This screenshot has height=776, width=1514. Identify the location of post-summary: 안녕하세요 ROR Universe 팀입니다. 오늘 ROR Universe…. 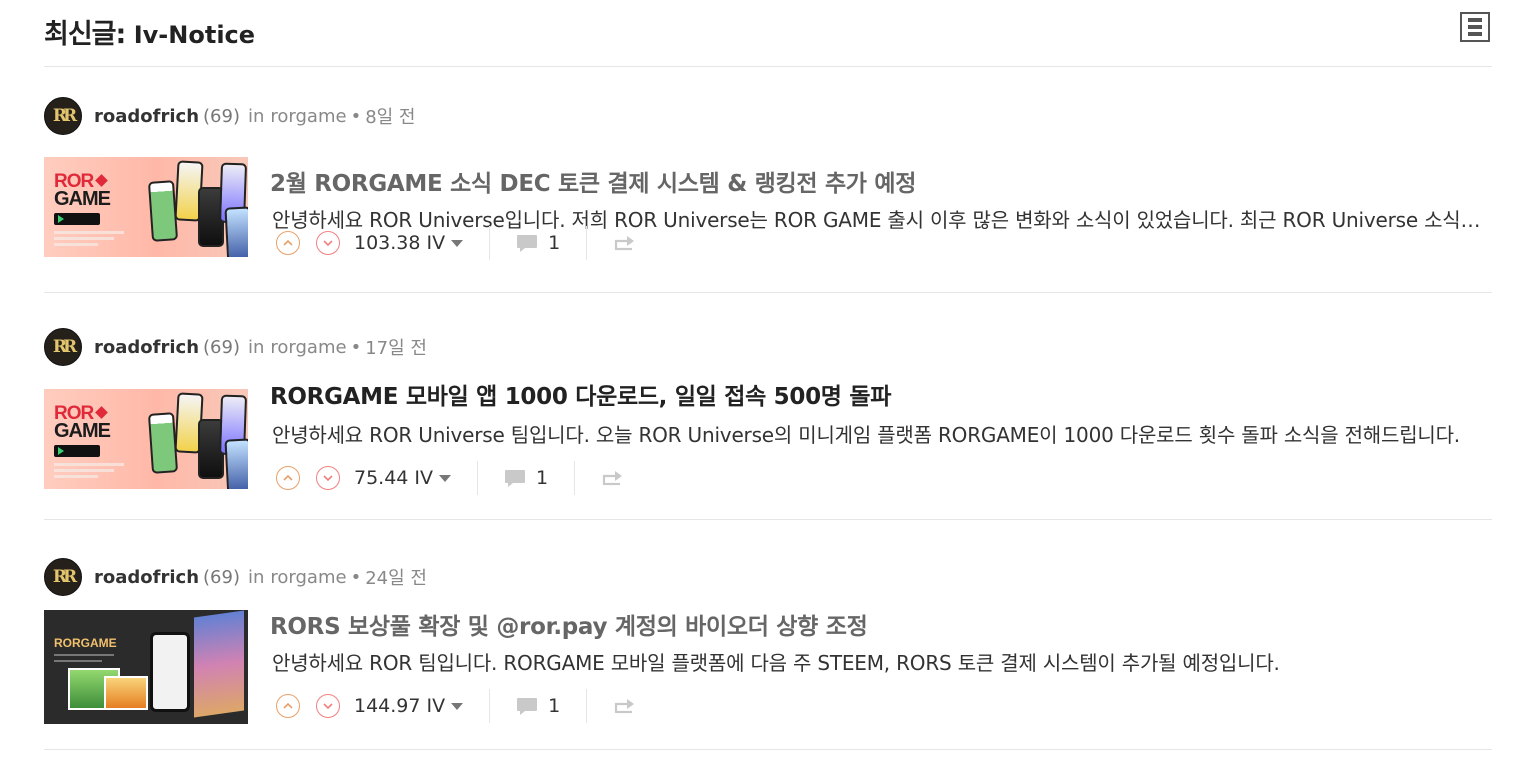
(872, 433).